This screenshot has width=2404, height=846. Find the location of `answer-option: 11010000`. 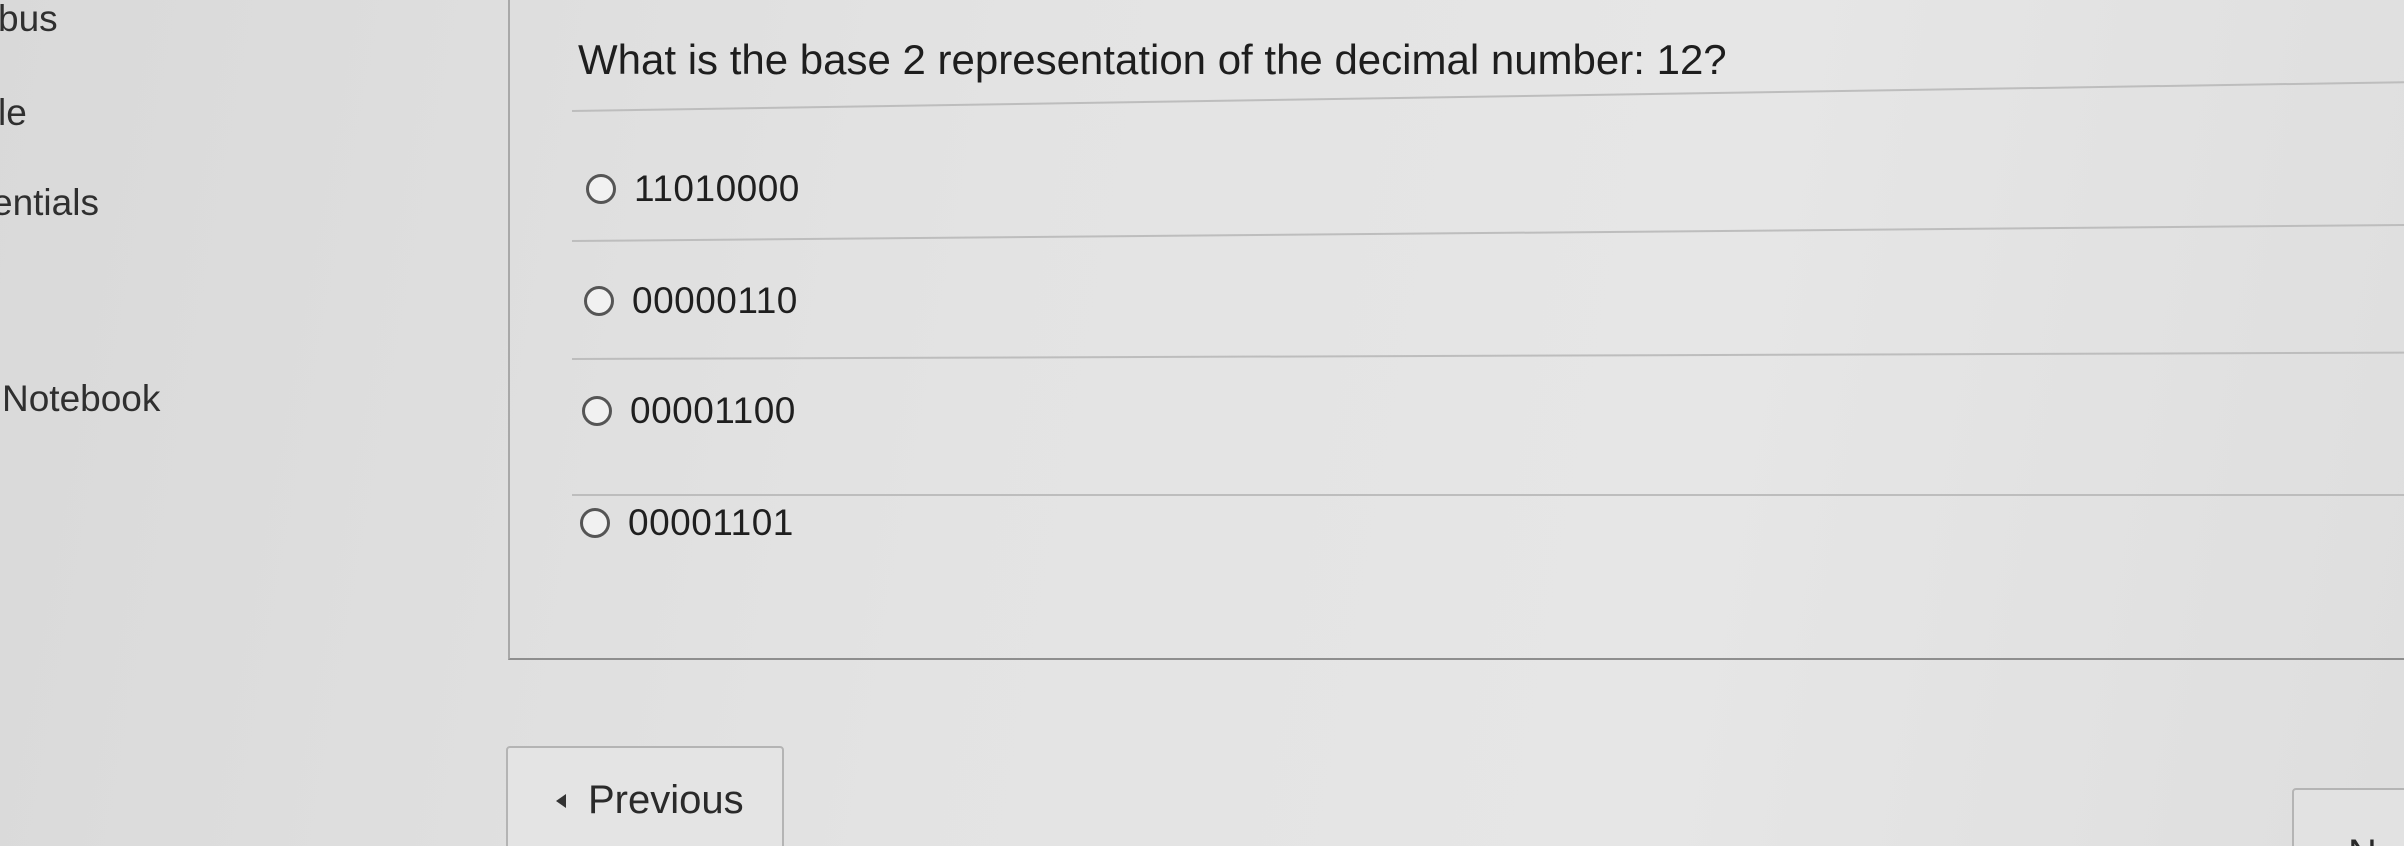

answer-option: 11010000 is located at coordinates (693, 189).